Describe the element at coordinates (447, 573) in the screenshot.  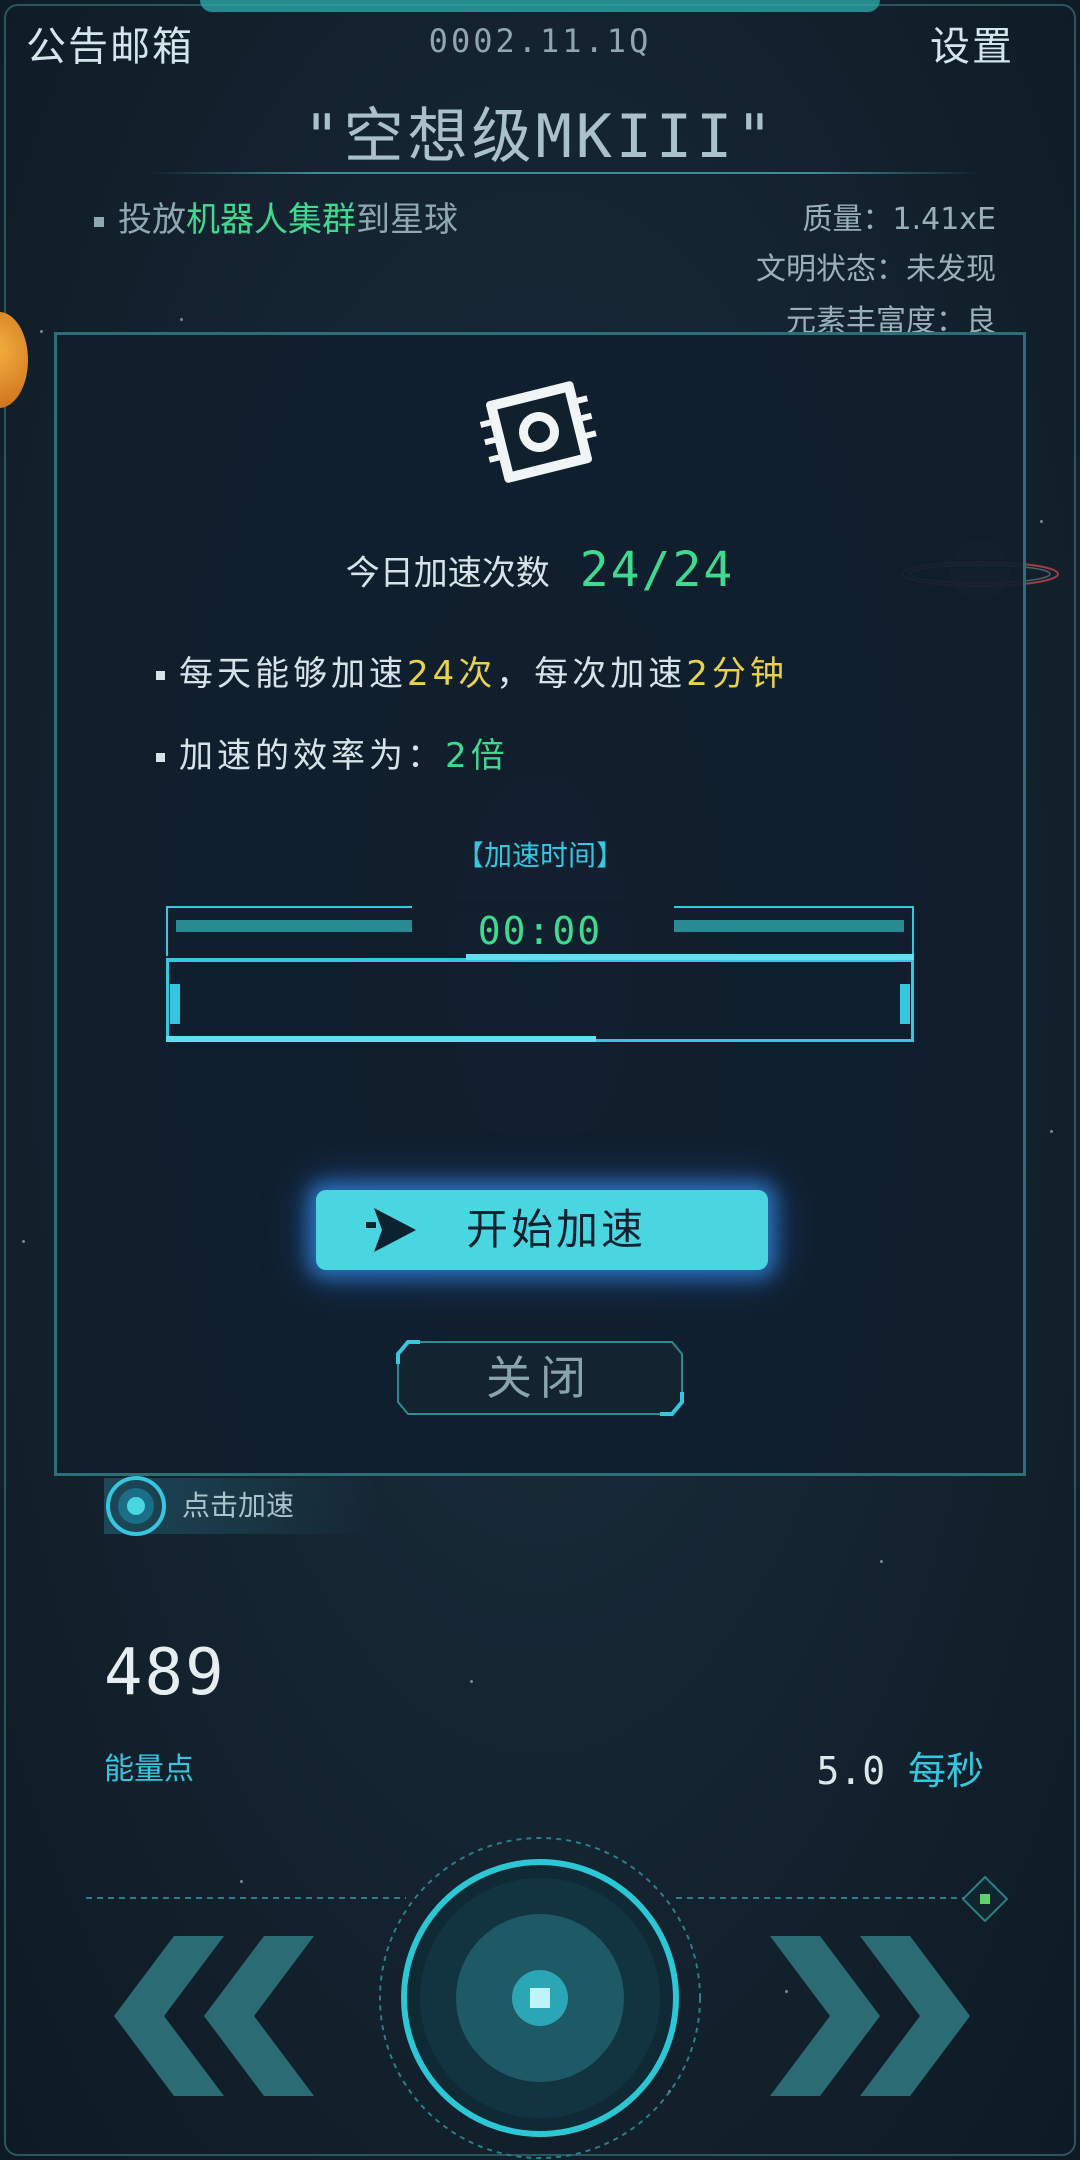
I see `today-boost-label: 今日加速次数` at that location.